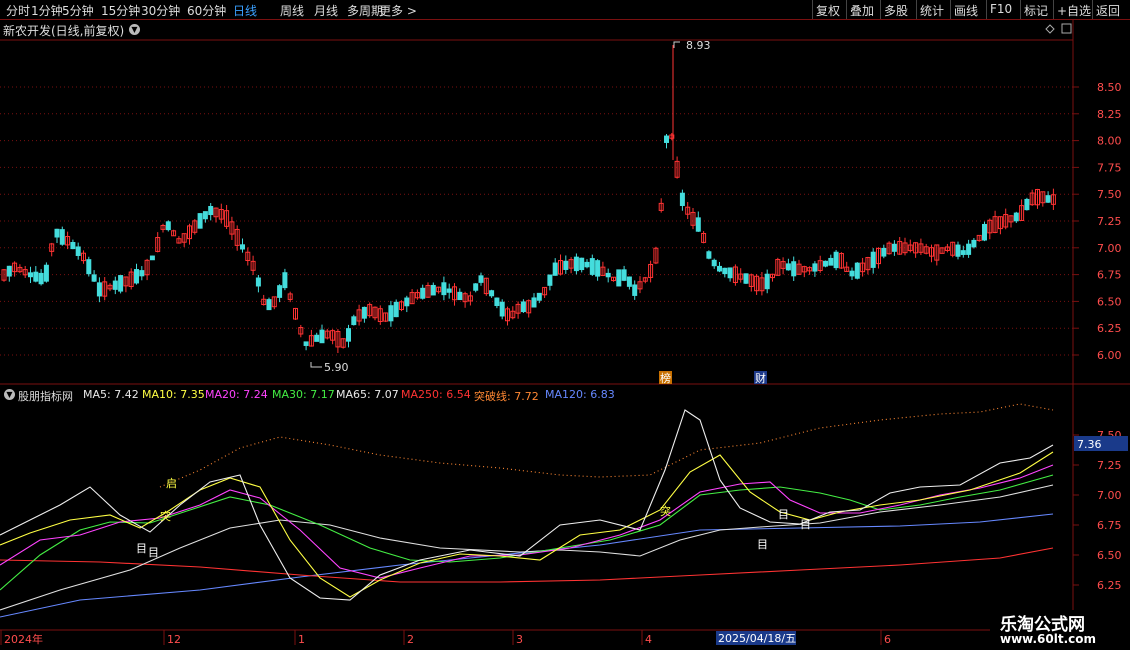 Image resolution: width=1130 pixels, height=650 pixels. What do you see at coordinates (165, 516) in the screenshot?
I see `signal-label-1: 突` at bounding box center [165, 516].